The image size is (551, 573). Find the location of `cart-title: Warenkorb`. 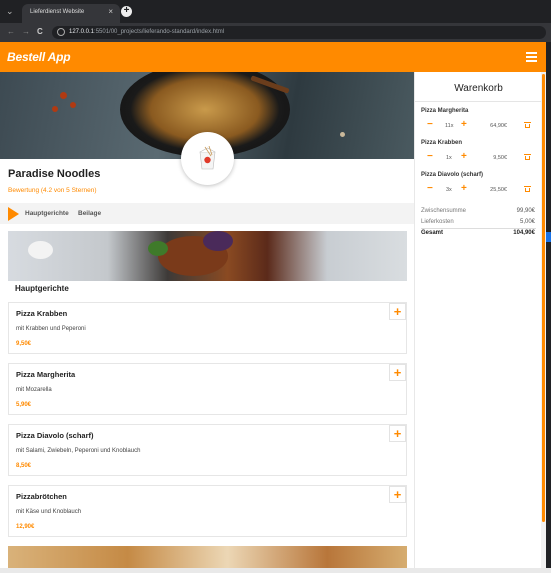

cart-title: Warenkorb is located at coordinates (478, 88).